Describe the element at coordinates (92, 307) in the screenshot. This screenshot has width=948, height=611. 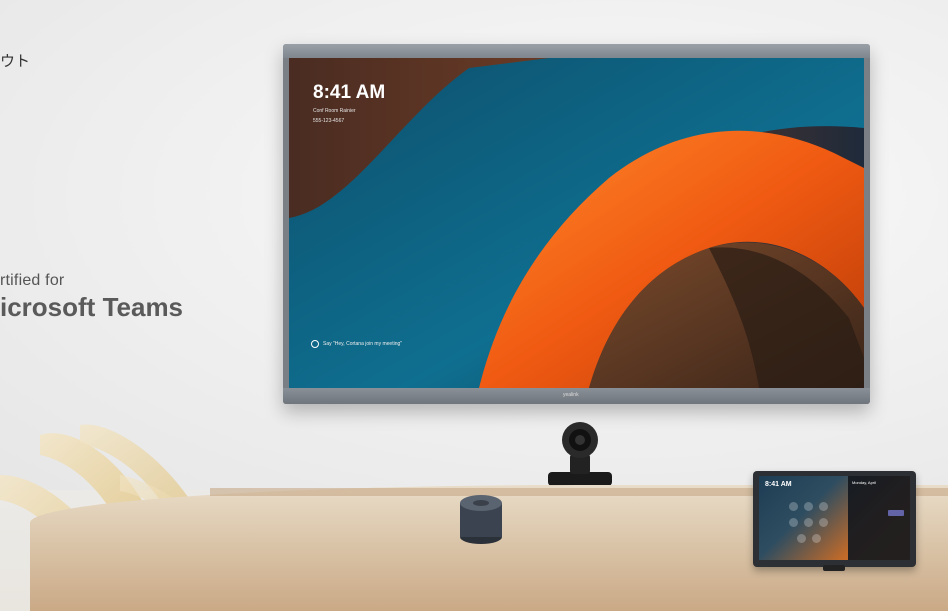
I see `certification-line2: icrosoft Teams` at that location.